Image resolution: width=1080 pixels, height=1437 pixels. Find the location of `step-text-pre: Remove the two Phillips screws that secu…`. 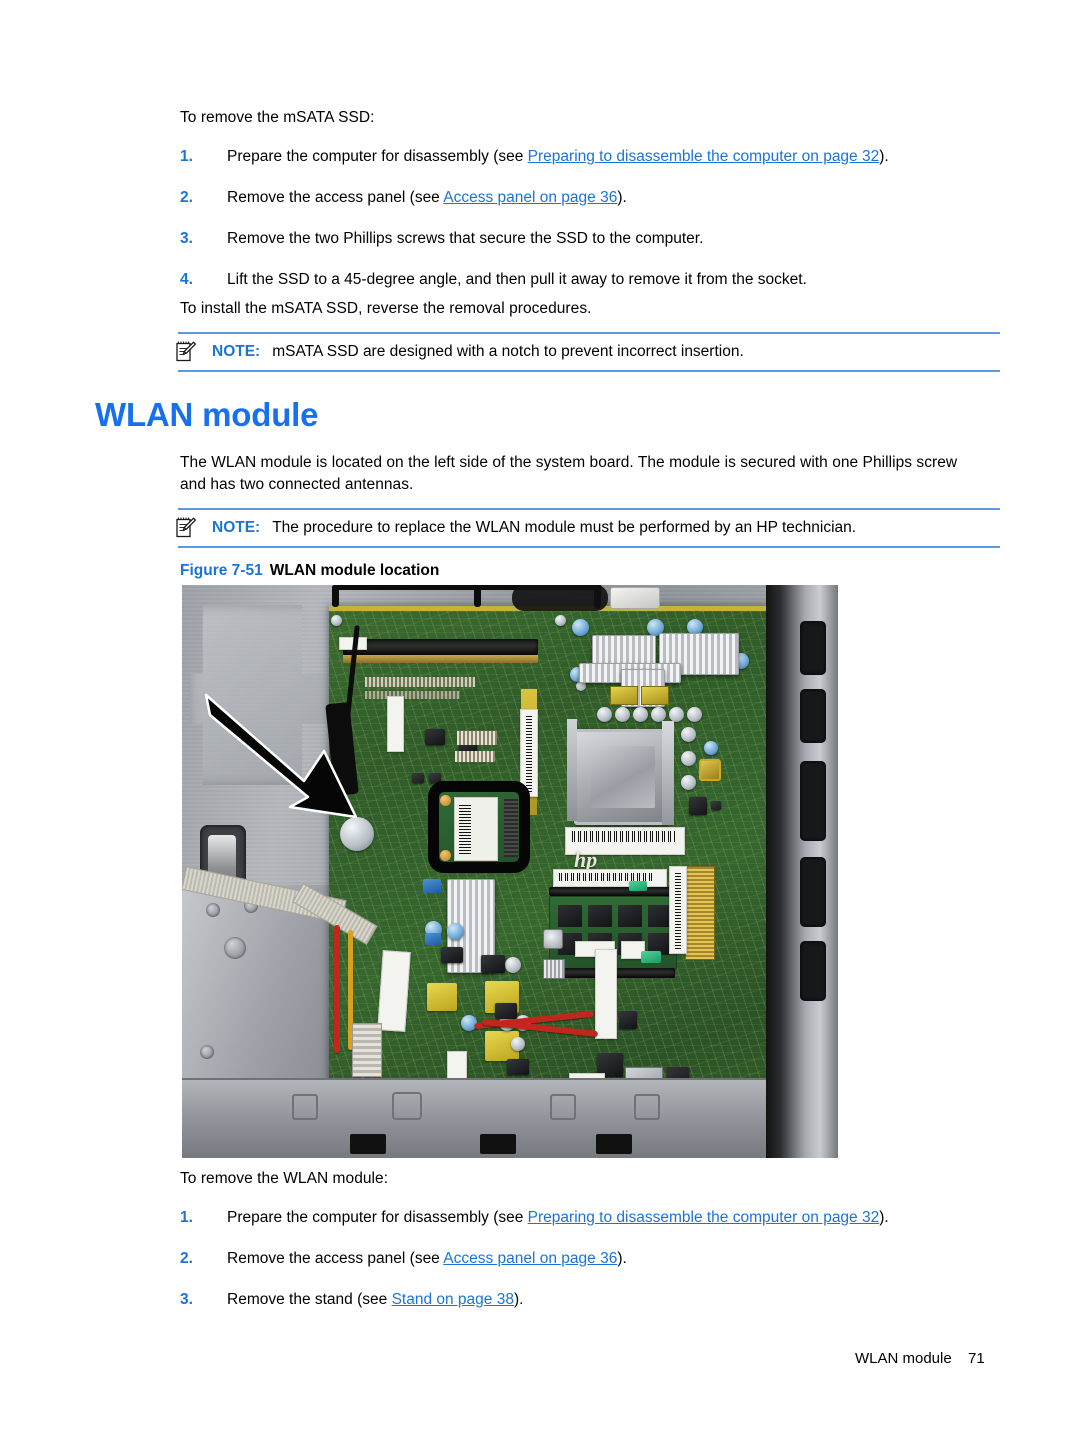

step-text-pre: Remove the two Phillips screws that secu… is located at coordinates (465, 238).